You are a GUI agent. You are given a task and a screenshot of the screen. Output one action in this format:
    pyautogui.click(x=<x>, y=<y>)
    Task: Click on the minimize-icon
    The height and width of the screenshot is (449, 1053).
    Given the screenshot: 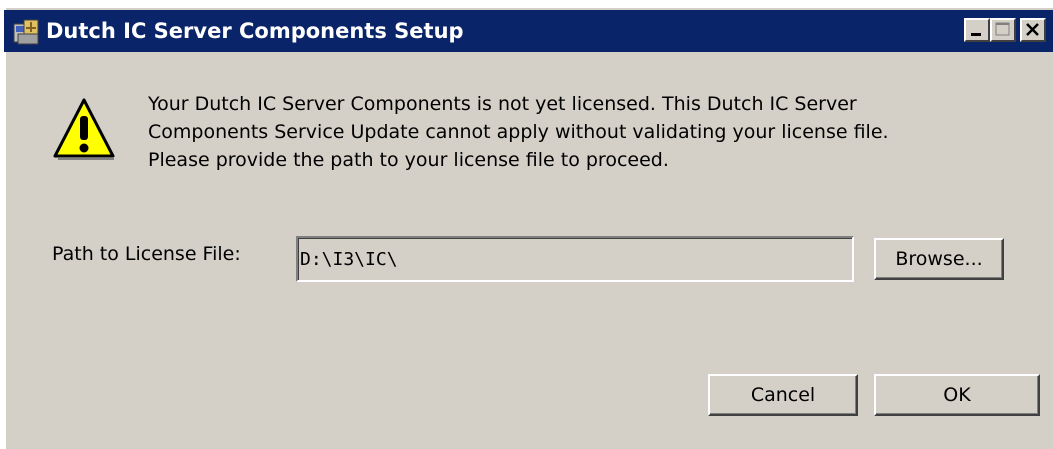 What is the action you would take?
    pyautogui.click(x=976, y=34)
    